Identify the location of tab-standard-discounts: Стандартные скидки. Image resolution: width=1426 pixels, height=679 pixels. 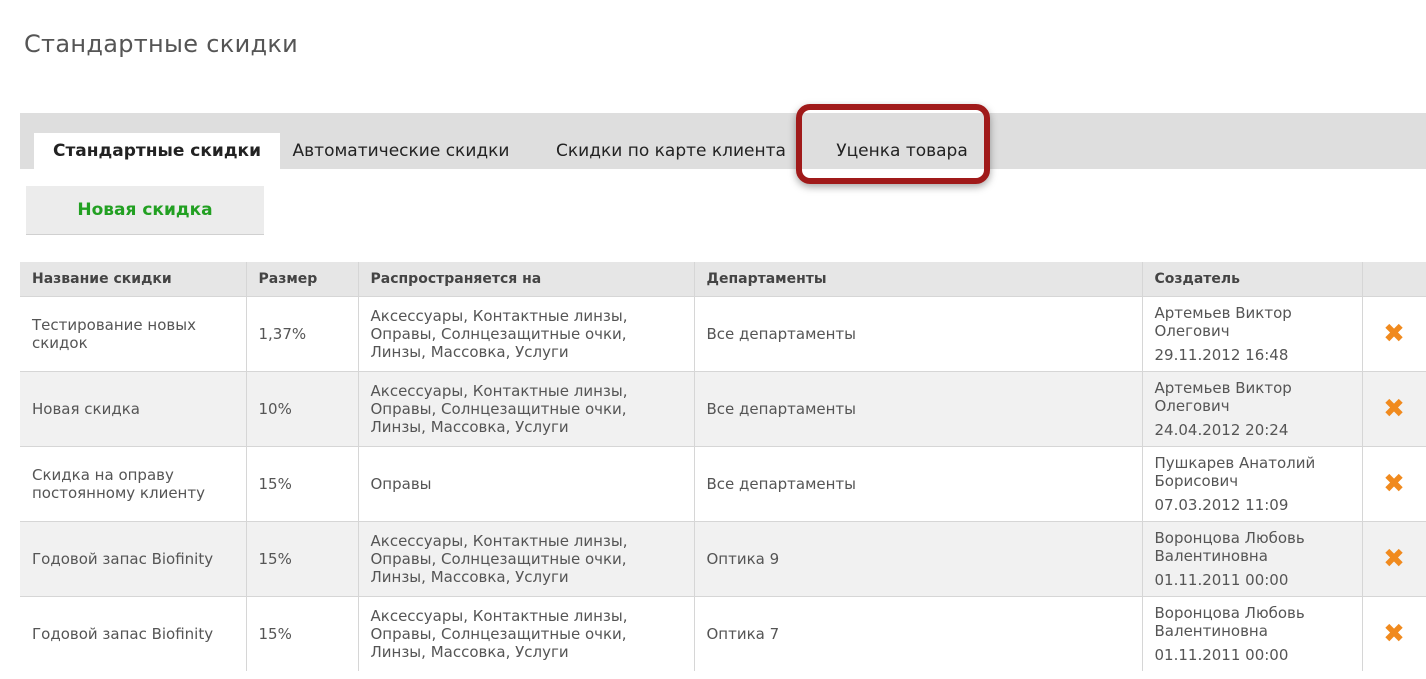
(157, 151).